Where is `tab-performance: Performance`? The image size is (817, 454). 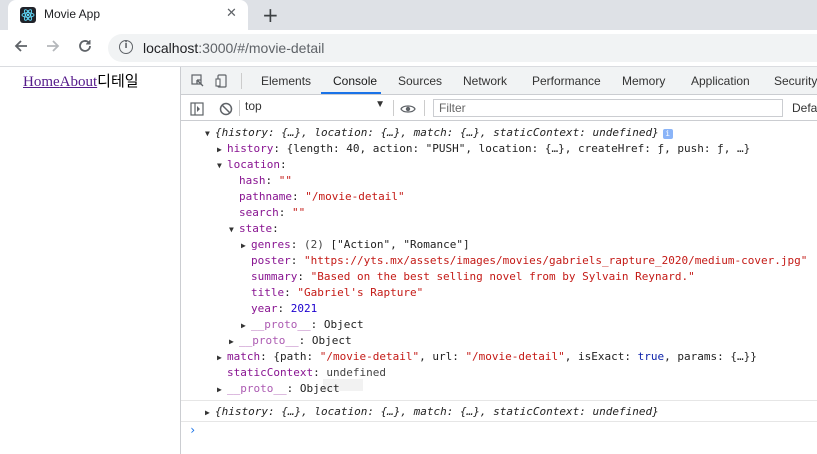 tab-performance: Performance is located at coordinates (566, 81).